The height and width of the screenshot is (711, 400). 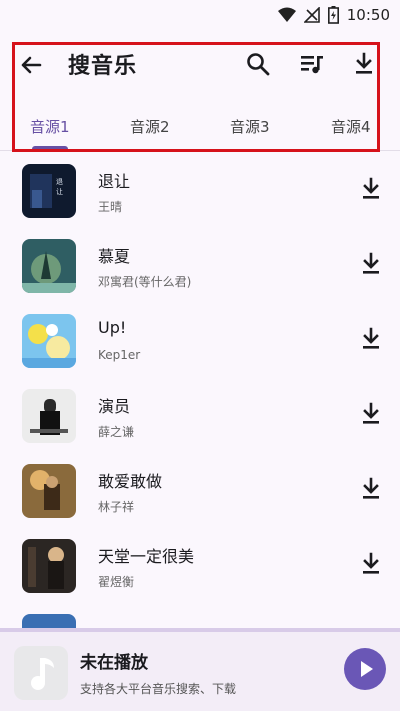 What do you see at coordinates (200, 268) in the screenshot?
I see `song-row: 慕夏 邓寓君(等什么君)` at bounding box center [200, 268].